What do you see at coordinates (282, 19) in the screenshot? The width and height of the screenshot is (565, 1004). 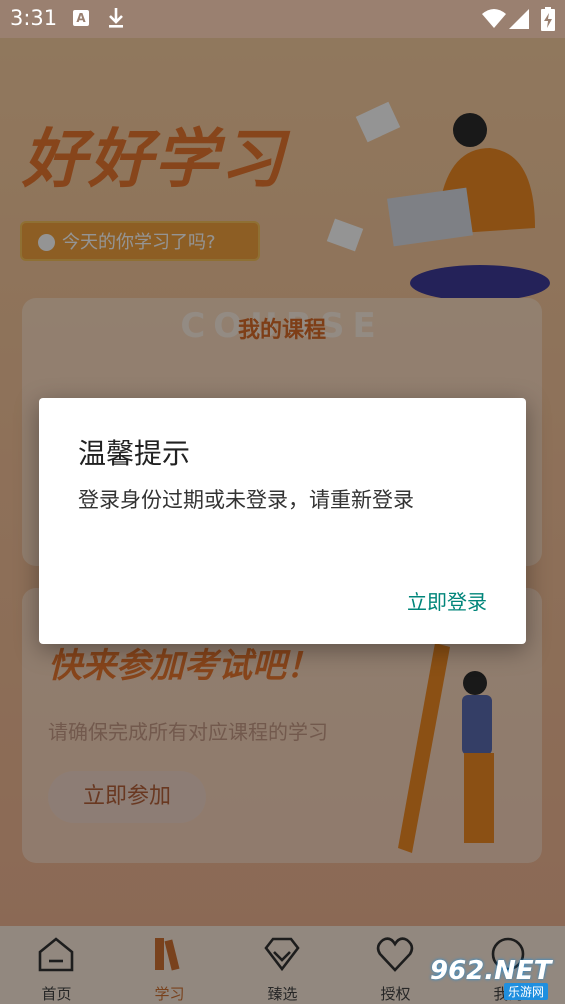 I see `status-bar: 3:31 A` at bounding box center [282, 19].